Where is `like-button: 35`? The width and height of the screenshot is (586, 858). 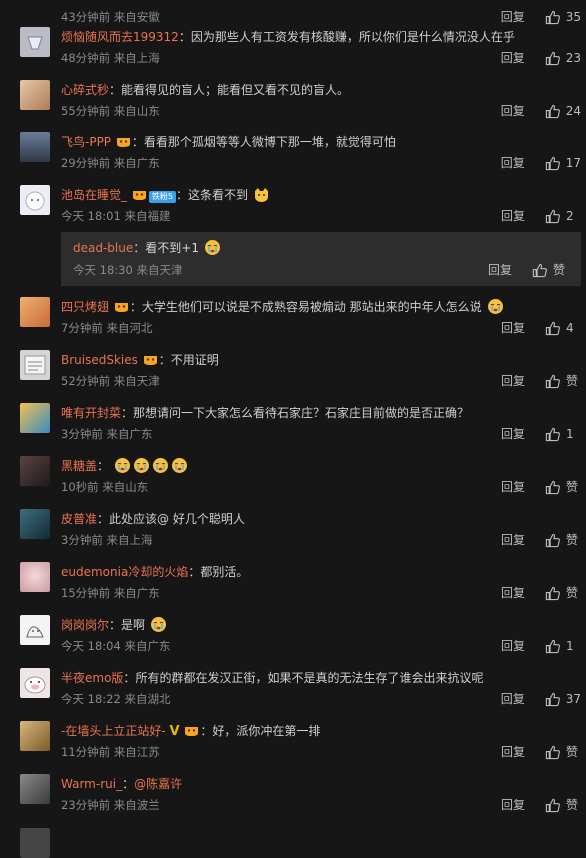 like-button: 35 is located at coordinates (563, 17).